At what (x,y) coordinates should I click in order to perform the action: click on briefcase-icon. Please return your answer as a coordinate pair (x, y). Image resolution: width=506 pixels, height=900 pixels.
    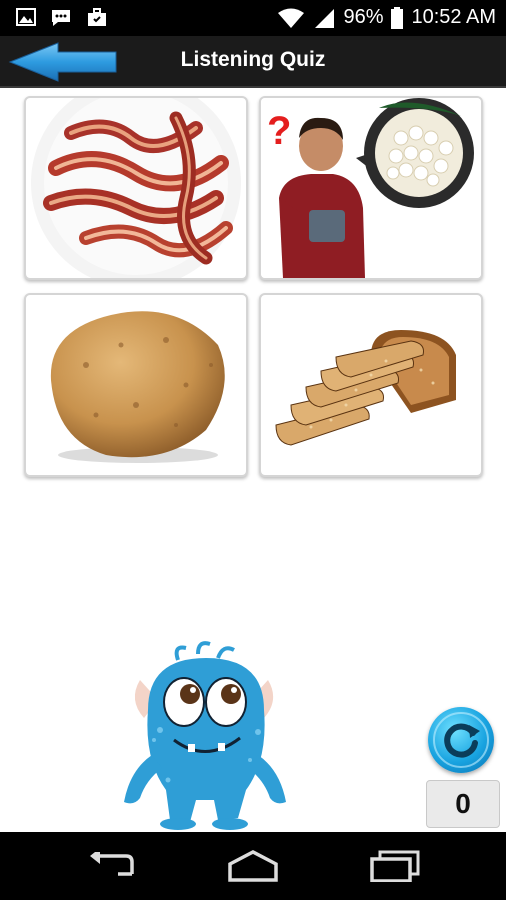
    Looking at the image, I should click on (97, 17).